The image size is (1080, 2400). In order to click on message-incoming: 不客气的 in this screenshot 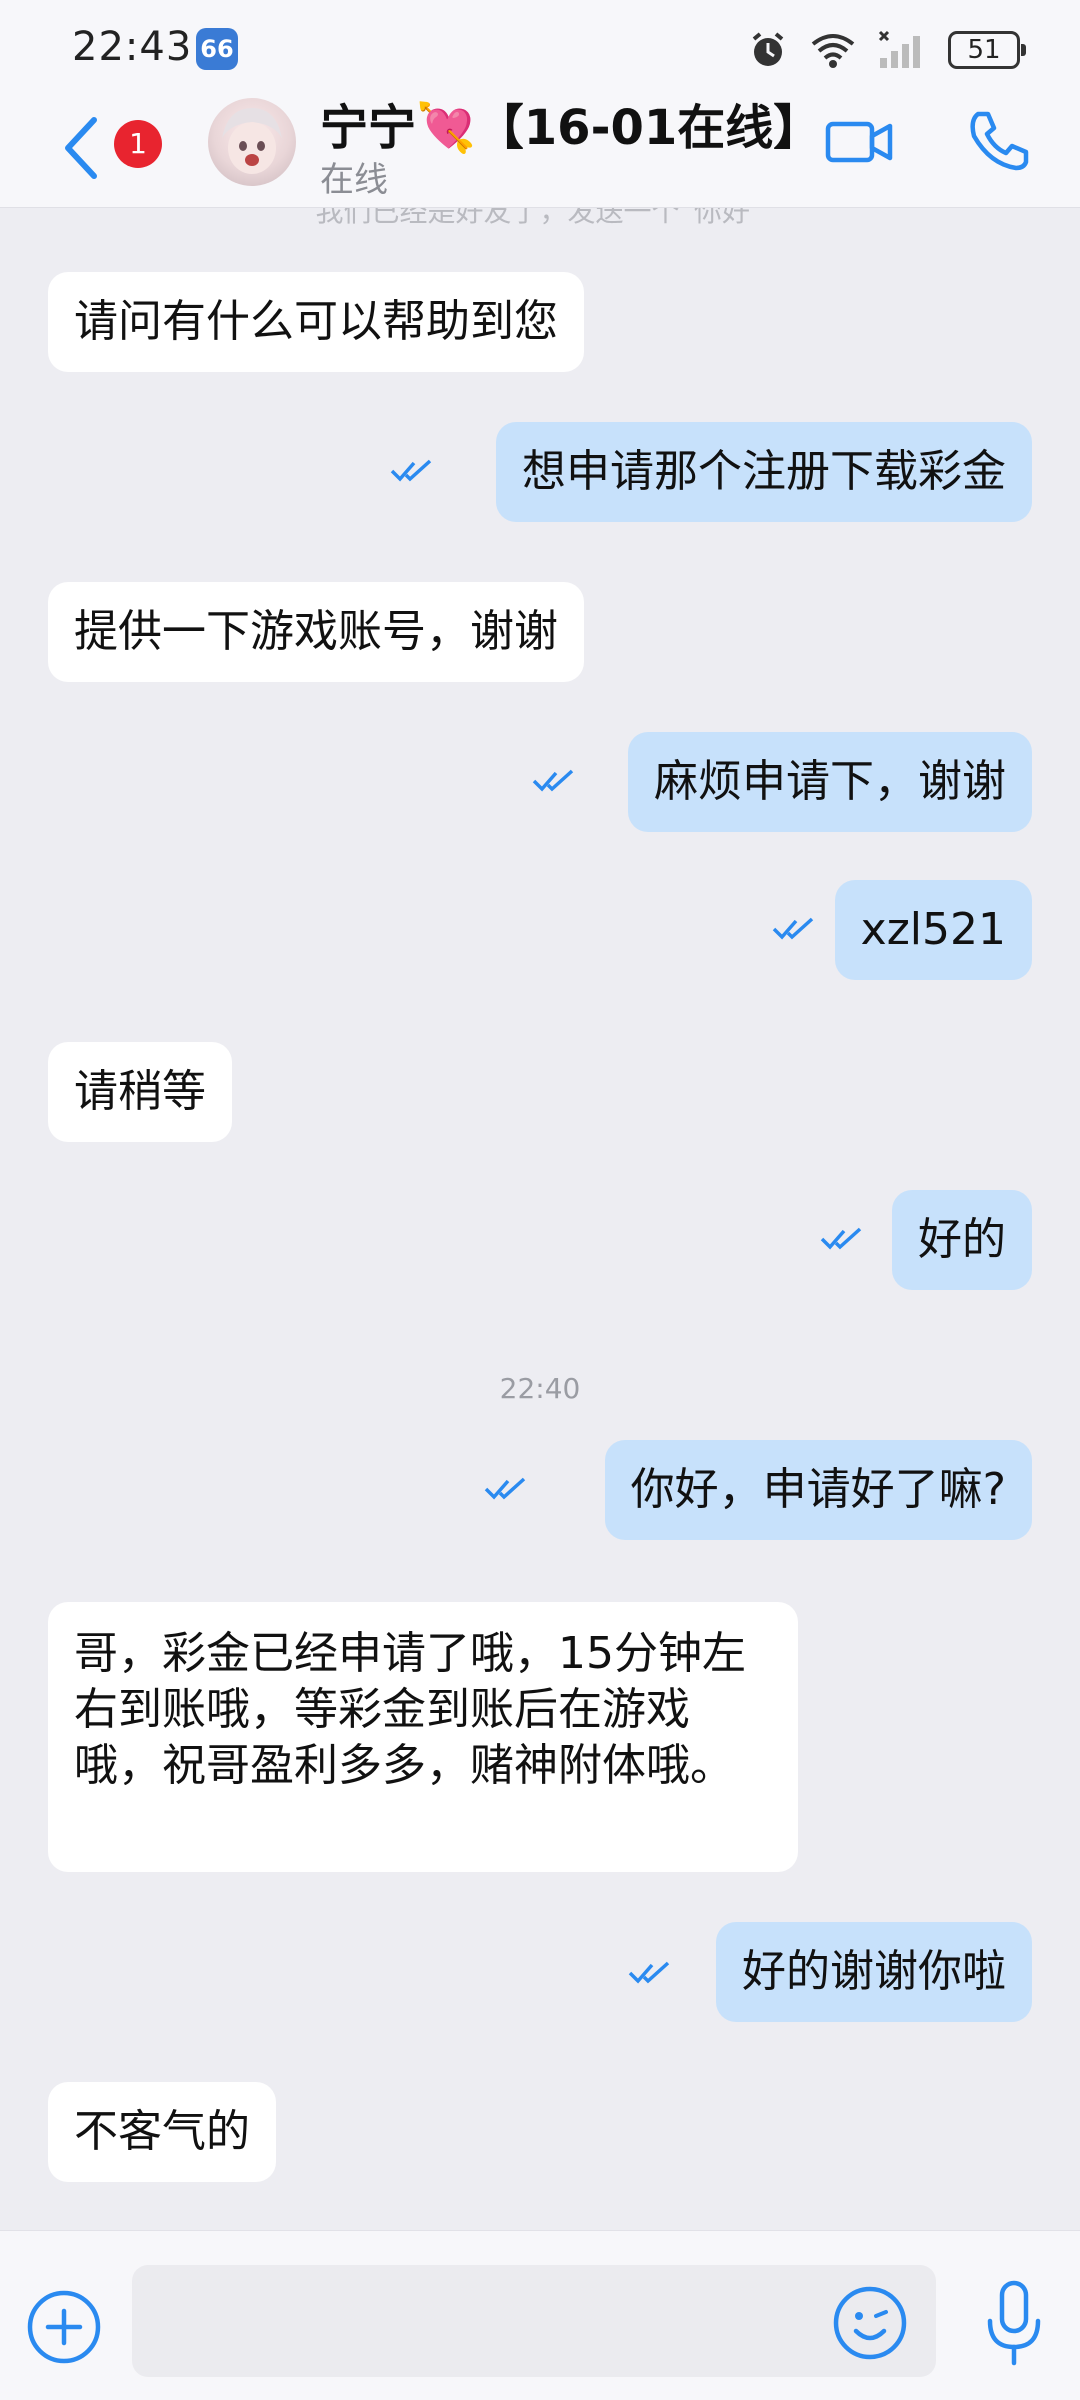, I will do `click(162, 2132)`.